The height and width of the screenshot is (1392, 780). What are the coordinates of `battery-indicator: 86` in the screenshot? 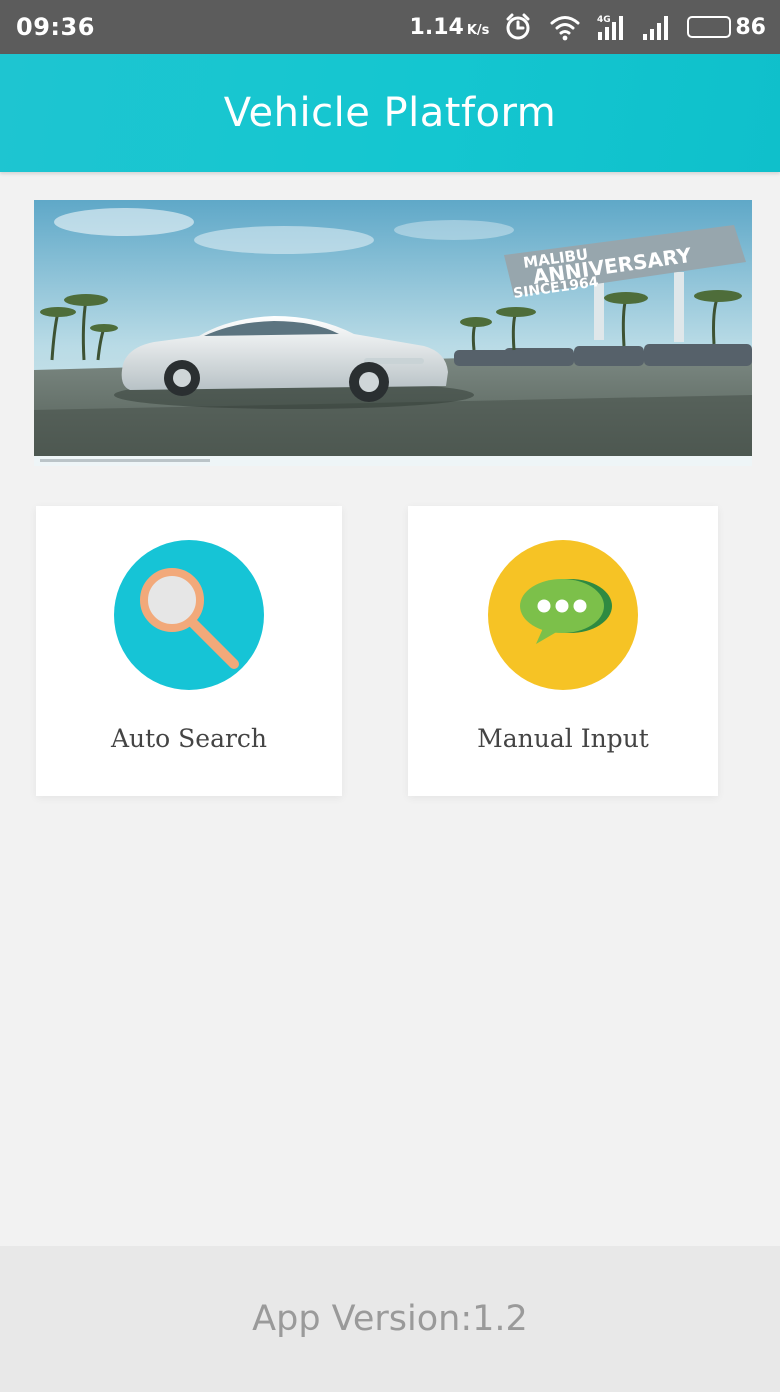 It's located at (726, 27).